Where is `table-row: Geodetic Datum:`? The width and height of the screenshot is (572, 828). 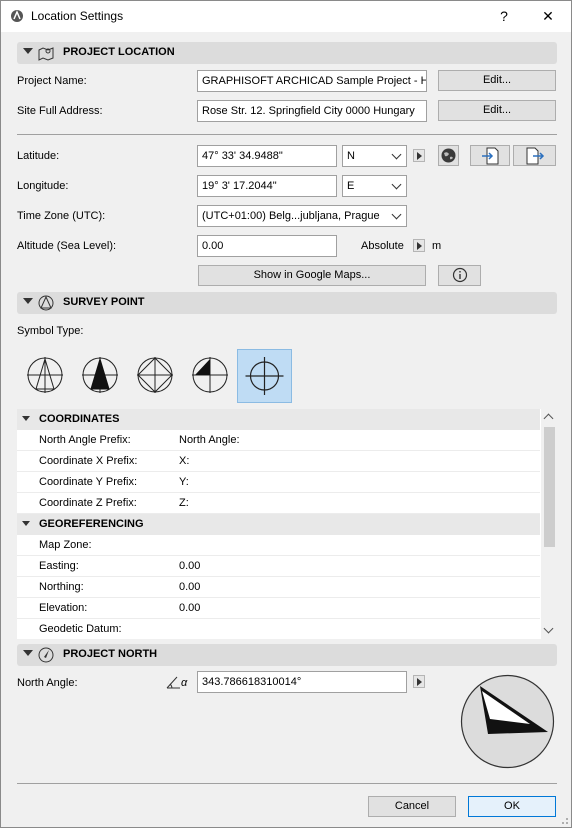
table-row: Geodetic Datum: is located at coordinates (278, 629).